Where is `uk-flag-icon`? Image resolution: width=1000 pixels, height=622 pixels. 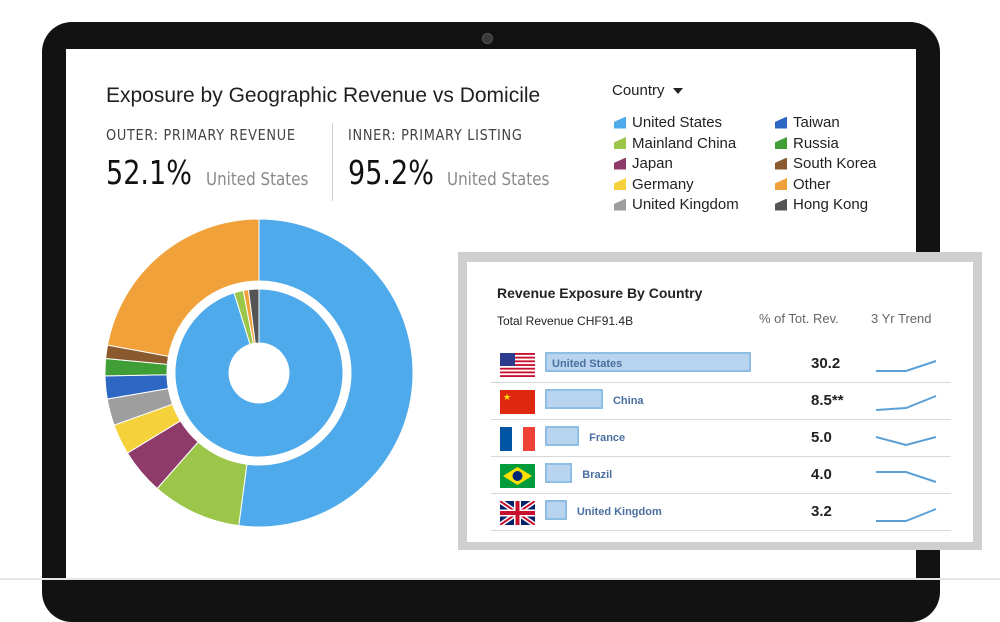 uk-flag-icon is located at coordinates (517, 513).